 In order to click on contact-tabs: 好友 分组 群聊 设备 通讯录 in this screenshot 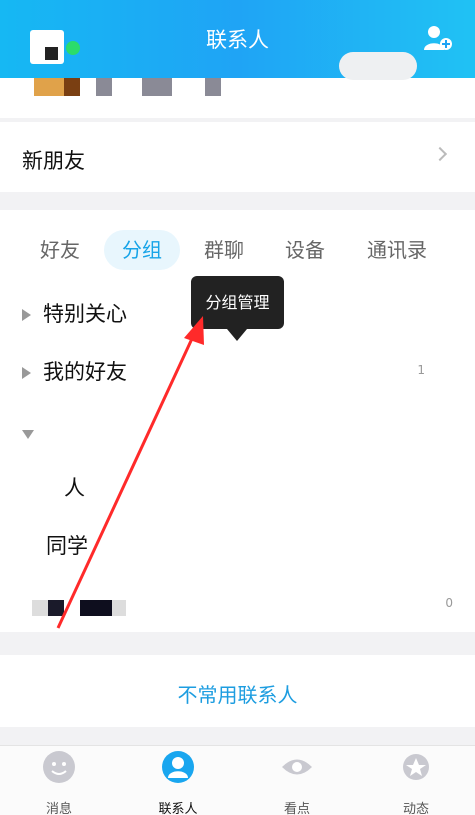, I will do `click(237, 255)`.